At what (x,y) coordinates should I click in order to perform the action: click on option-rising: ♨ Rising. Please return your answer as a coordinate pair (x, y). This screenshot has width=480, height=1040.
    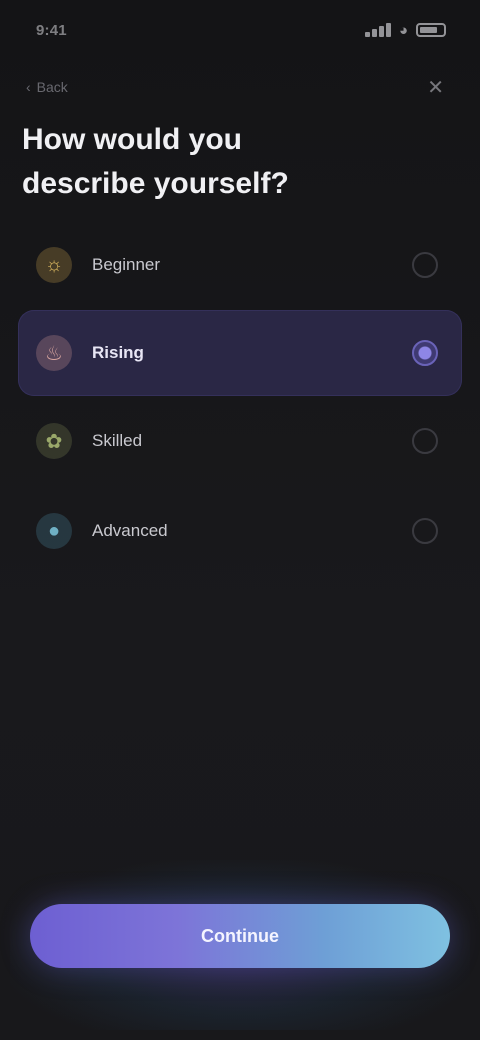
    Looking at the image, I should click on (240, 353).